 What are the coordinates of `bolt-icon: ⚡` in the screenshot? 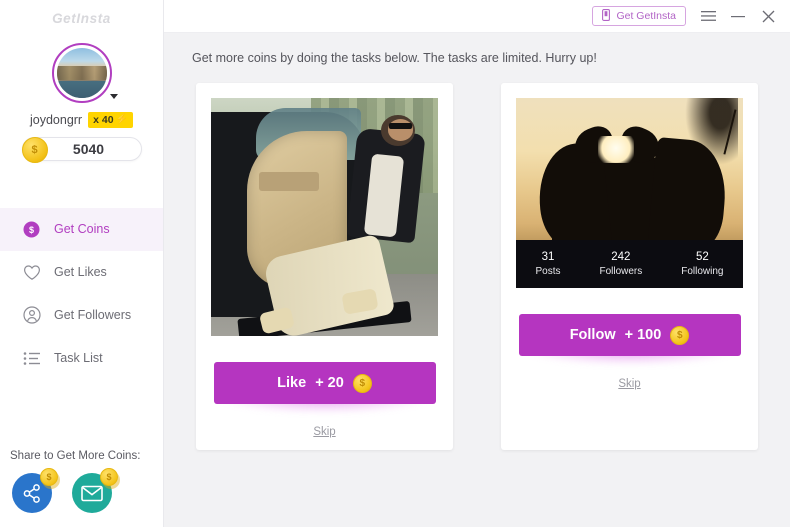 It's located at (121, 119).